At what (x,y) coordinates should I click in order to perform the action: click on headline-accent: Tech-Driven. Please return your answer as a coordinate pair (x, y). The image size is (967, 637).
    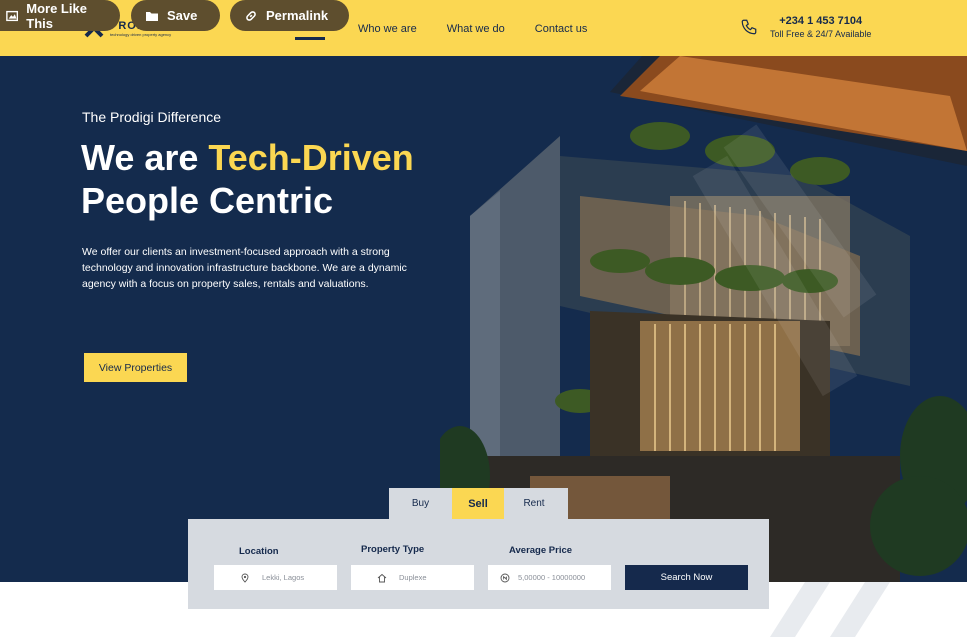
    Looking at the image, I should click on (311, 157).